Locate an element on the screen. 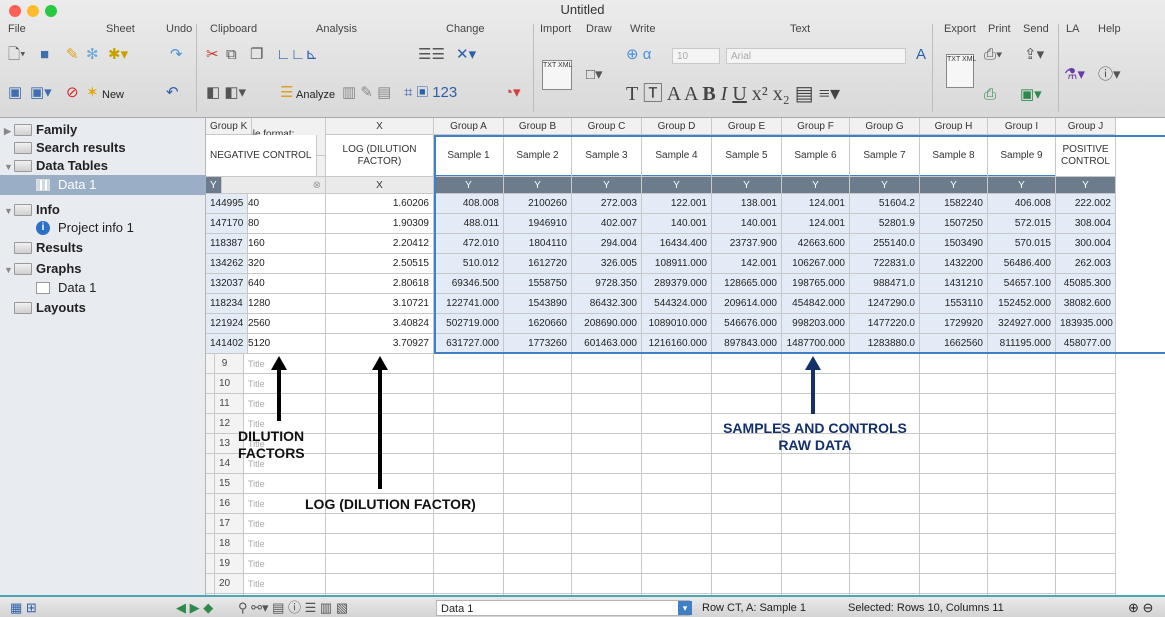 This screenshot has height=617, width=1165. x-column-title: LOG (DILUTION FACTOR) is located at coordinates (380, 156).